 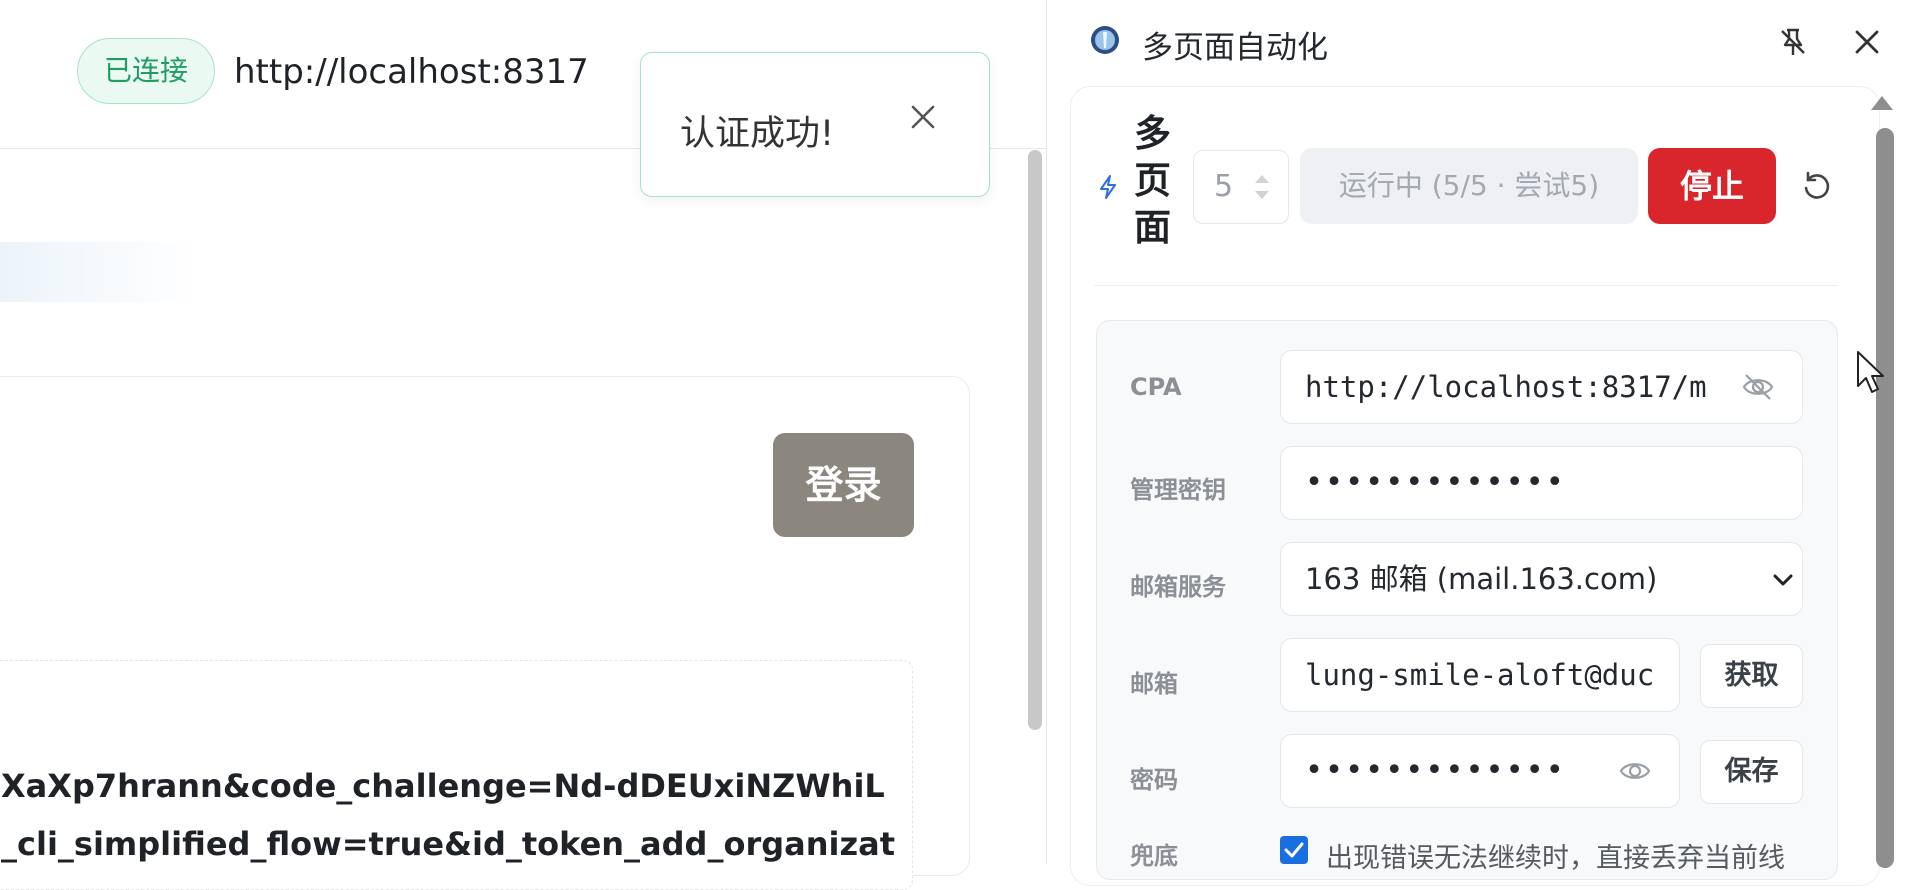 What do you see at coordinates (1793, 42) in the screenshot?
I see `unpin-icon` at bounding box center [1793, 42].